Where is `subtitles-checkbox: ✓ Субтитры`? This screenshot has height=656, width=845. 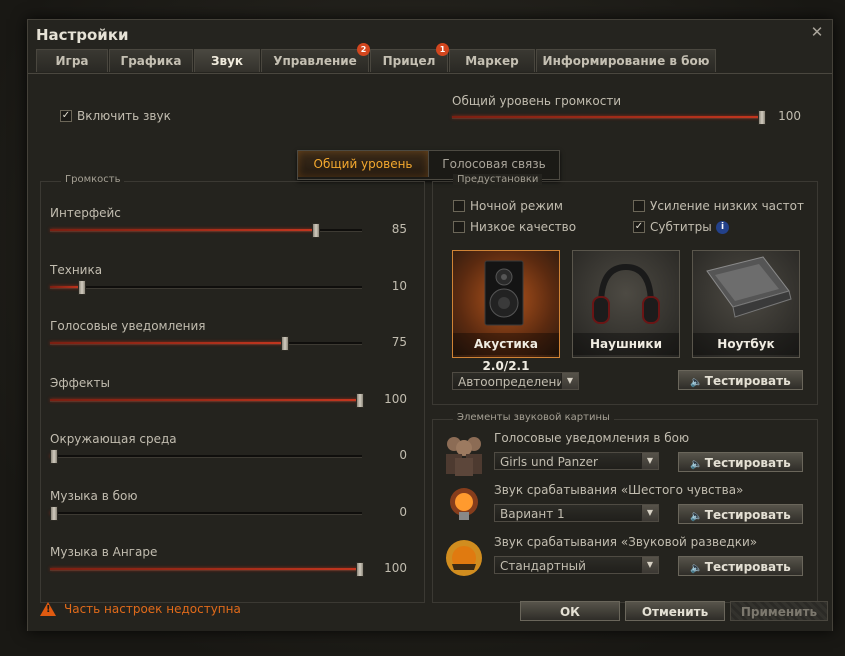
subtitles-checkbox: ✓ Субтитры is located at coordinates (672, 227).